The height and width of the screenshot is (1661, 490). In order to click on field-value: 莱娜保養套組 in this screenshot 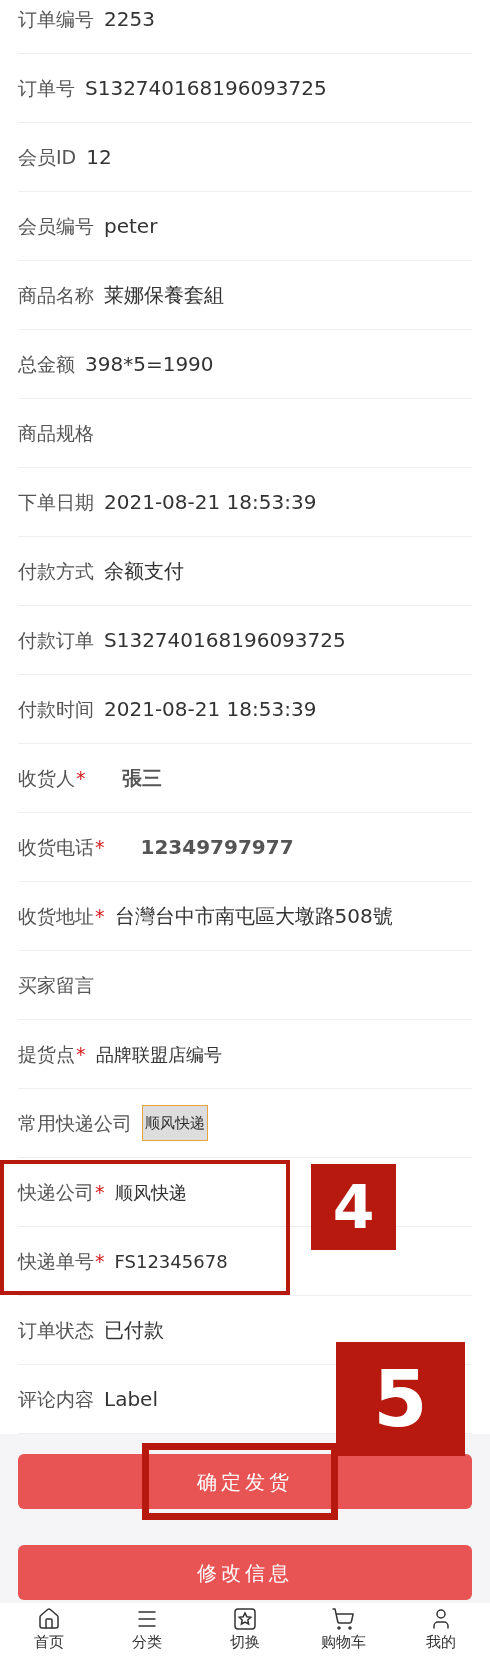, I will do `click(164, 295)`.